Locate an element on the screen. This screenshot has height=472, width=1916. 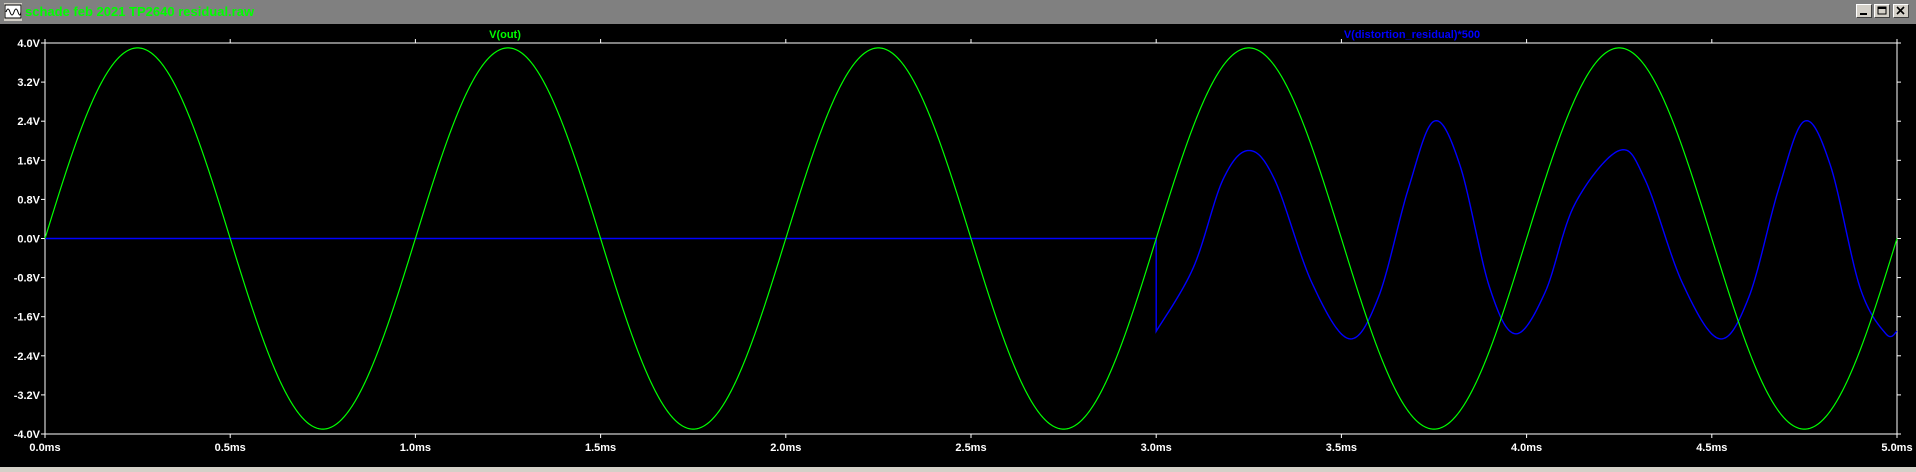
x-tick-label: 4.5ms is located at coordinates (1711, 448).